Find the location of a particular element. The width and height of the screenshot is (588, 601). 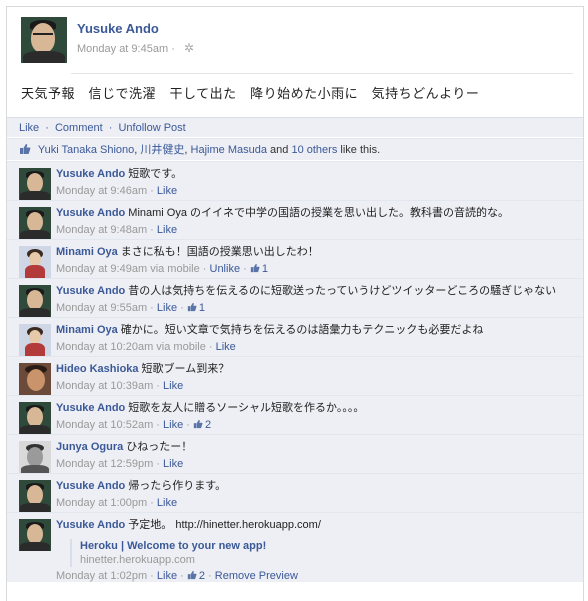

comment-timestamp: Monday at 10:20am is located at coordinates (104, 347).